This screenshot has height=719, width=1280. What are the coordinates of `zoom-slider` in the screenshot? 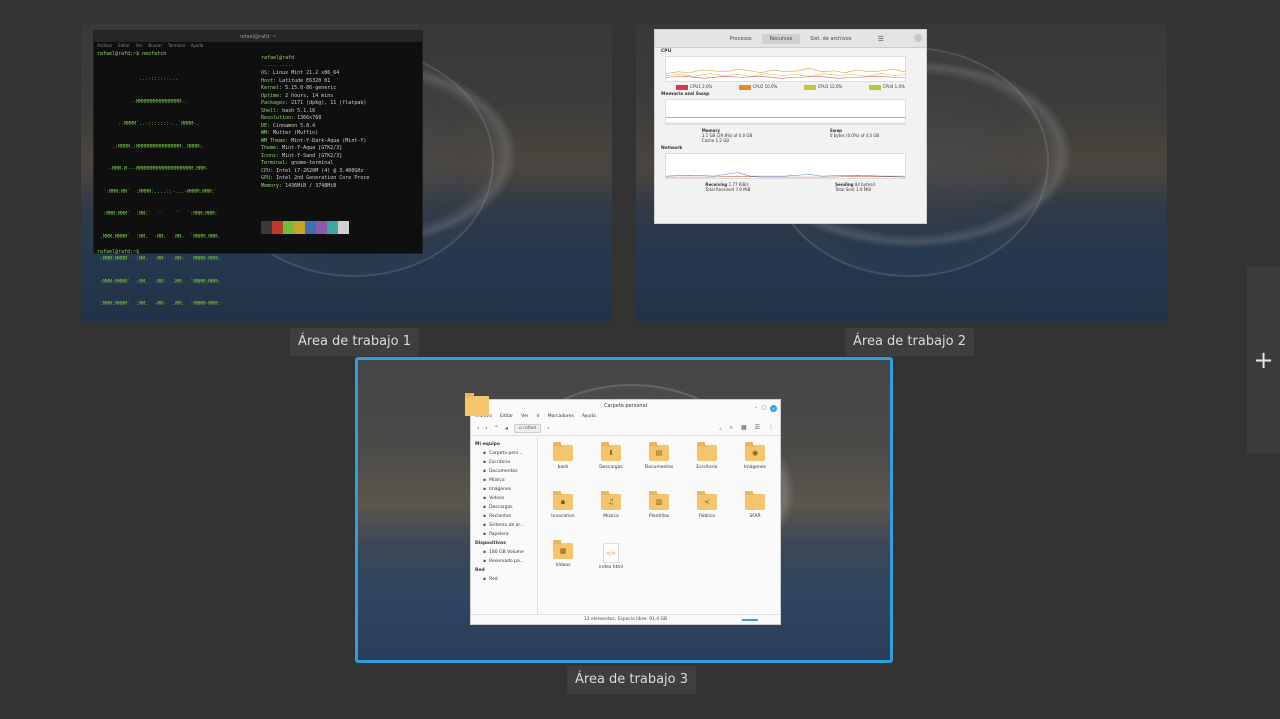 It's located at (750, 620).